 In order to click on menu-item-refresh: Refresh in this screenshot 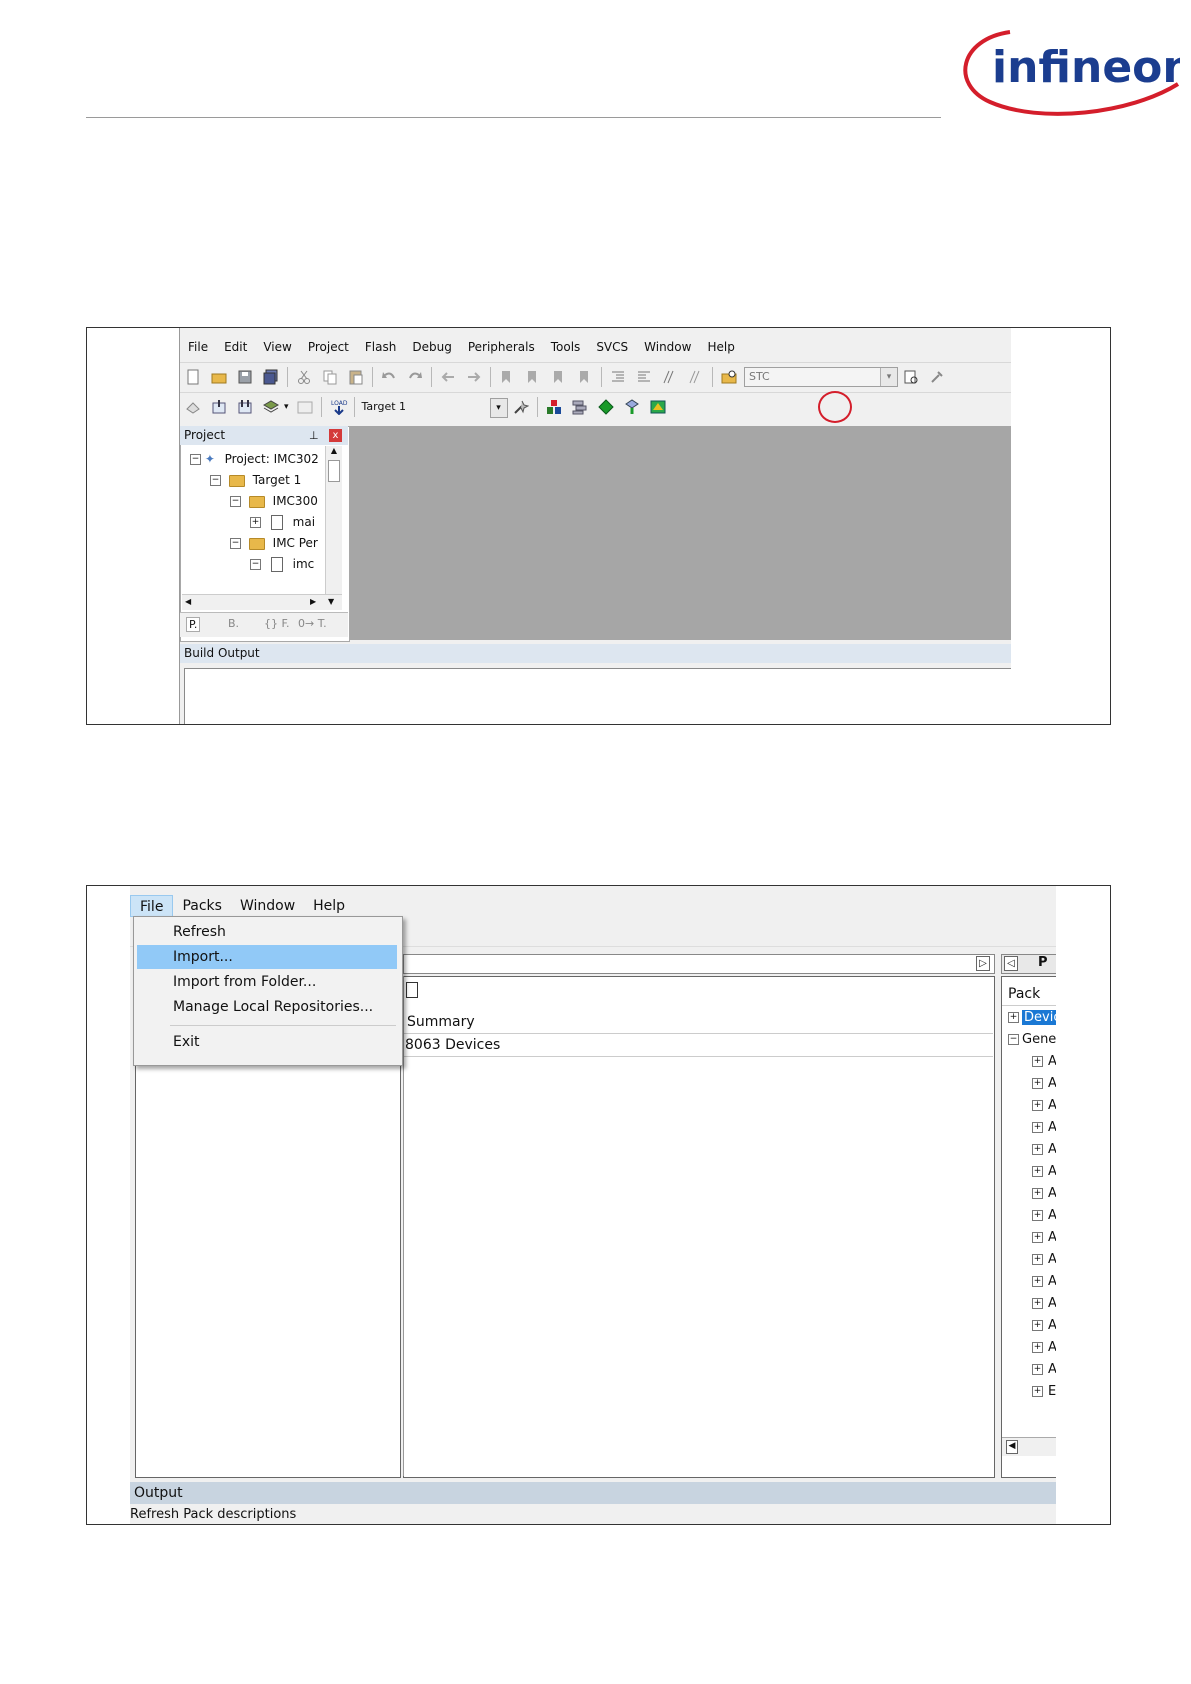, I will do `click(267, 932)`.